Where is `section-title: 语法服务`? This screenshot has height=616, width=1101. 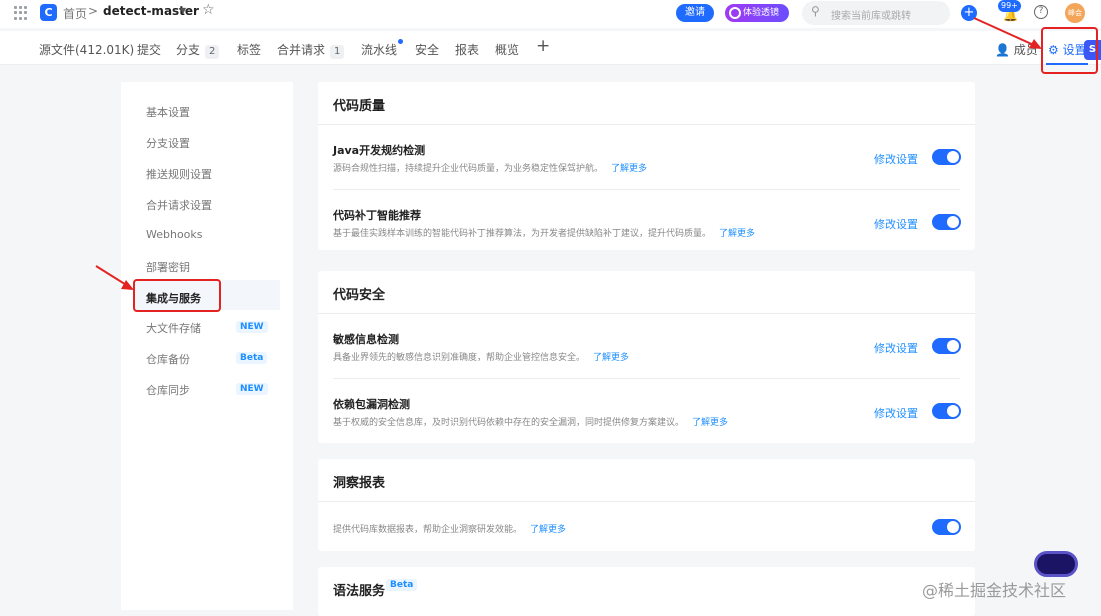 section-title: 语法服务 is located at coordinates (359, 591).